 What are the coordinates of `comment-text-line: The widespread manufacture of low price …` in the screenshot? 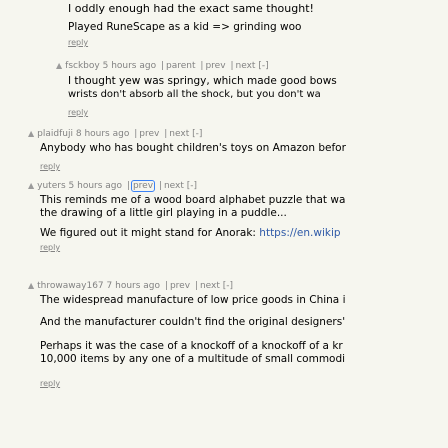 It's located at (193, 300).